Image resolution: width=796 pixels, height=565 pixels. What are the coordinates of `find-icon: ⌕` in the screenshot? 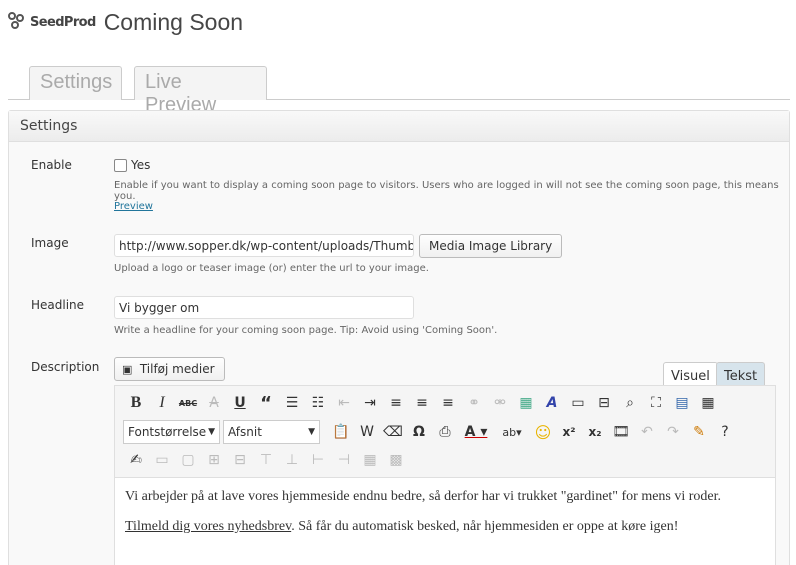 It's located at (630, 403).